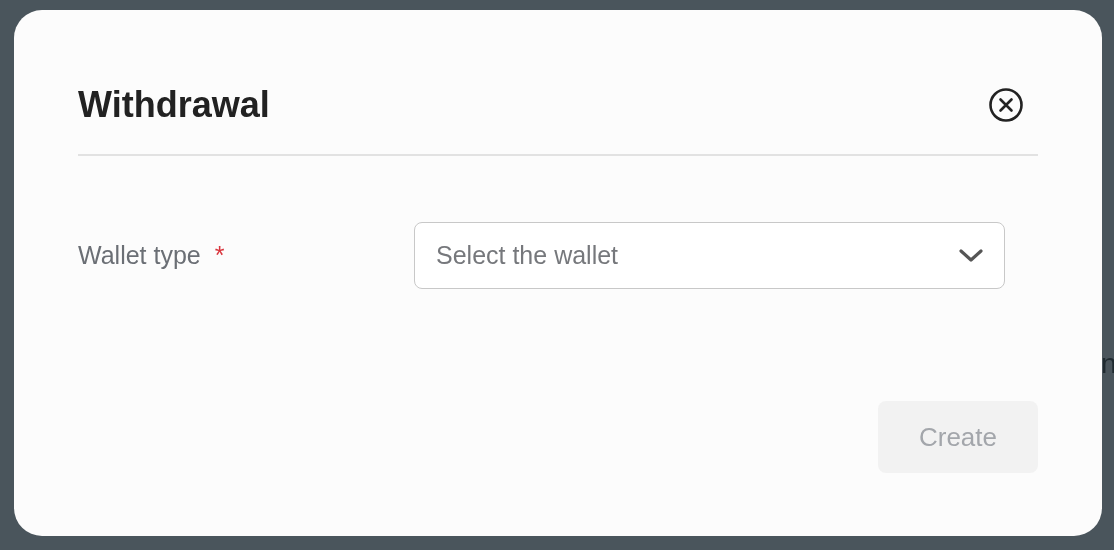 Image resolution: width=1114 pixels, height=550 pixels. I want to click on wallet-select: Select the wallet, so click(709, 255).